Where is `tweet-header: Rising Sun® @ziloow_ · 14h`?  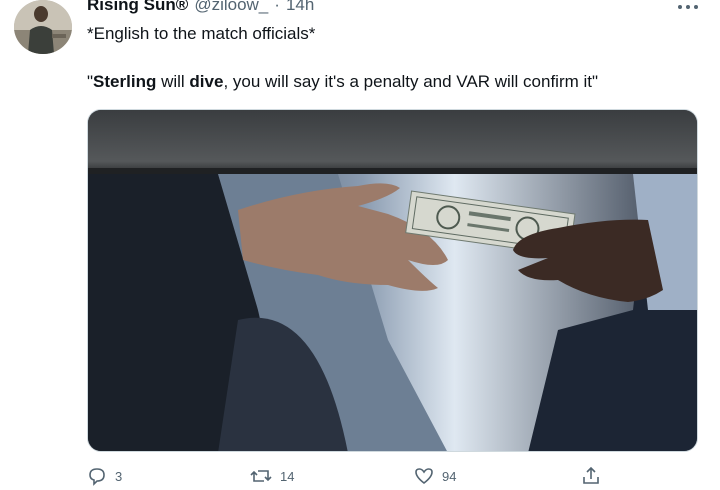 tweet-header: Rising Sun® @ziloow_ · 14h is located at coordinates (200, 9).